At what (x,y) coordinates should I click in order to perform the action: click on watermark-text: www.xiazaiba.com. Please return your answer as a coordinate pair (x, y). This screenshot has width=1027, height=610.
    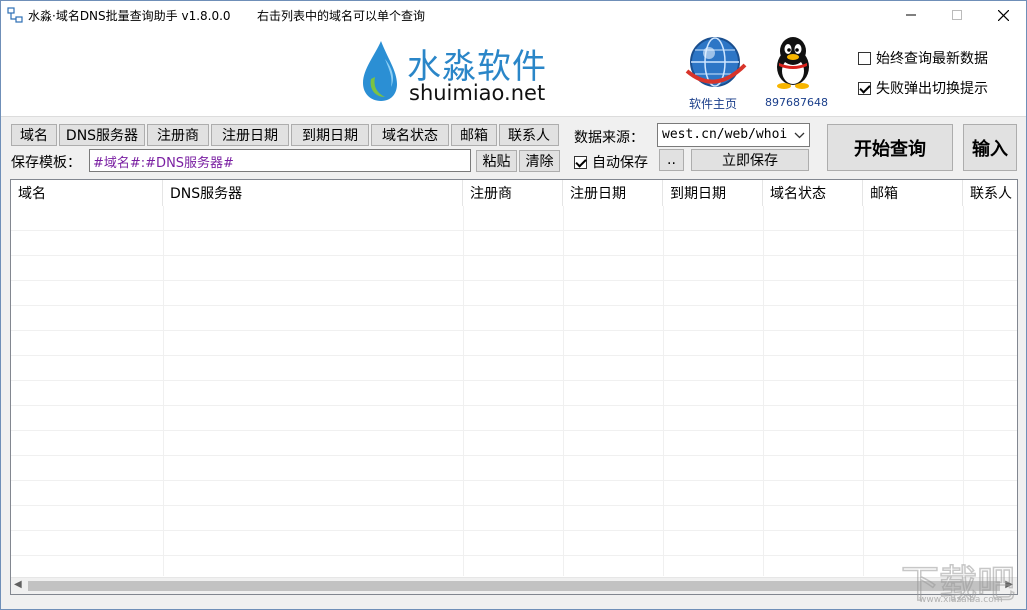
    Looking at the image, I should click on (961, 600).